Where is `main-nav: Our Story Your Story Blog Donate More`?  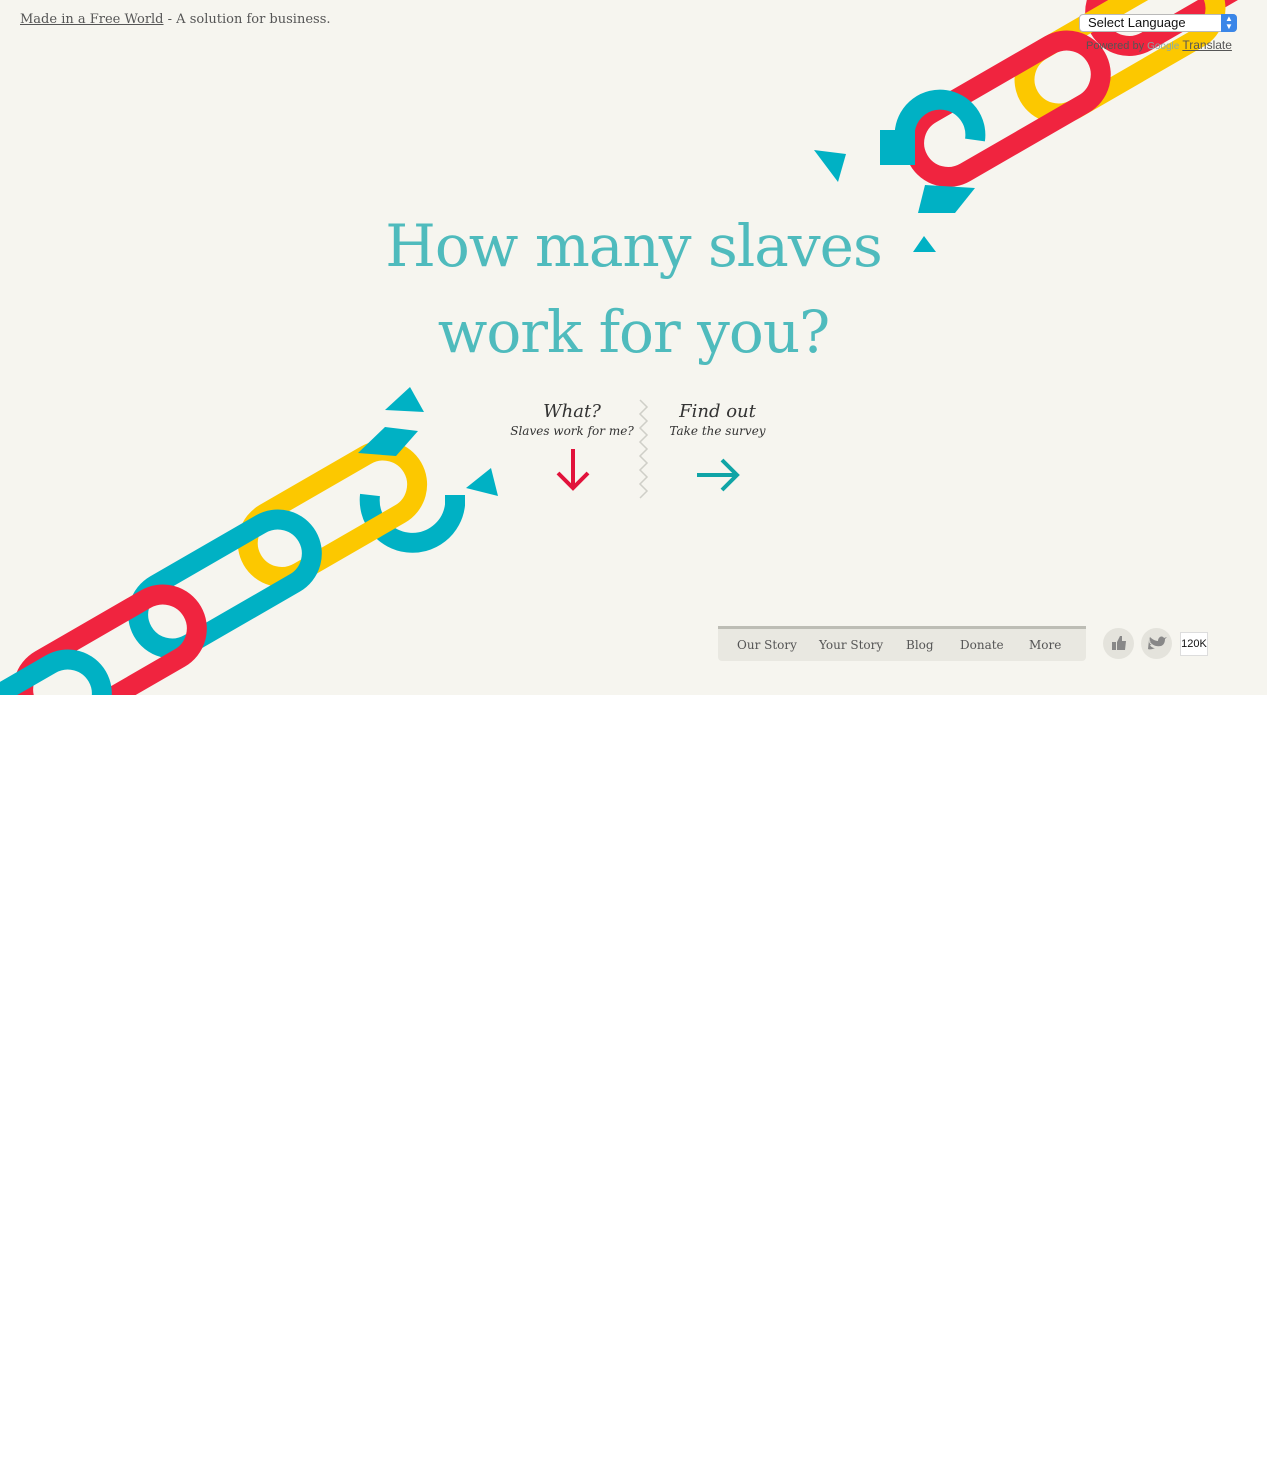
main-nav: Our Story Your Story Blog Donate More is located at coordinates (902, 643).